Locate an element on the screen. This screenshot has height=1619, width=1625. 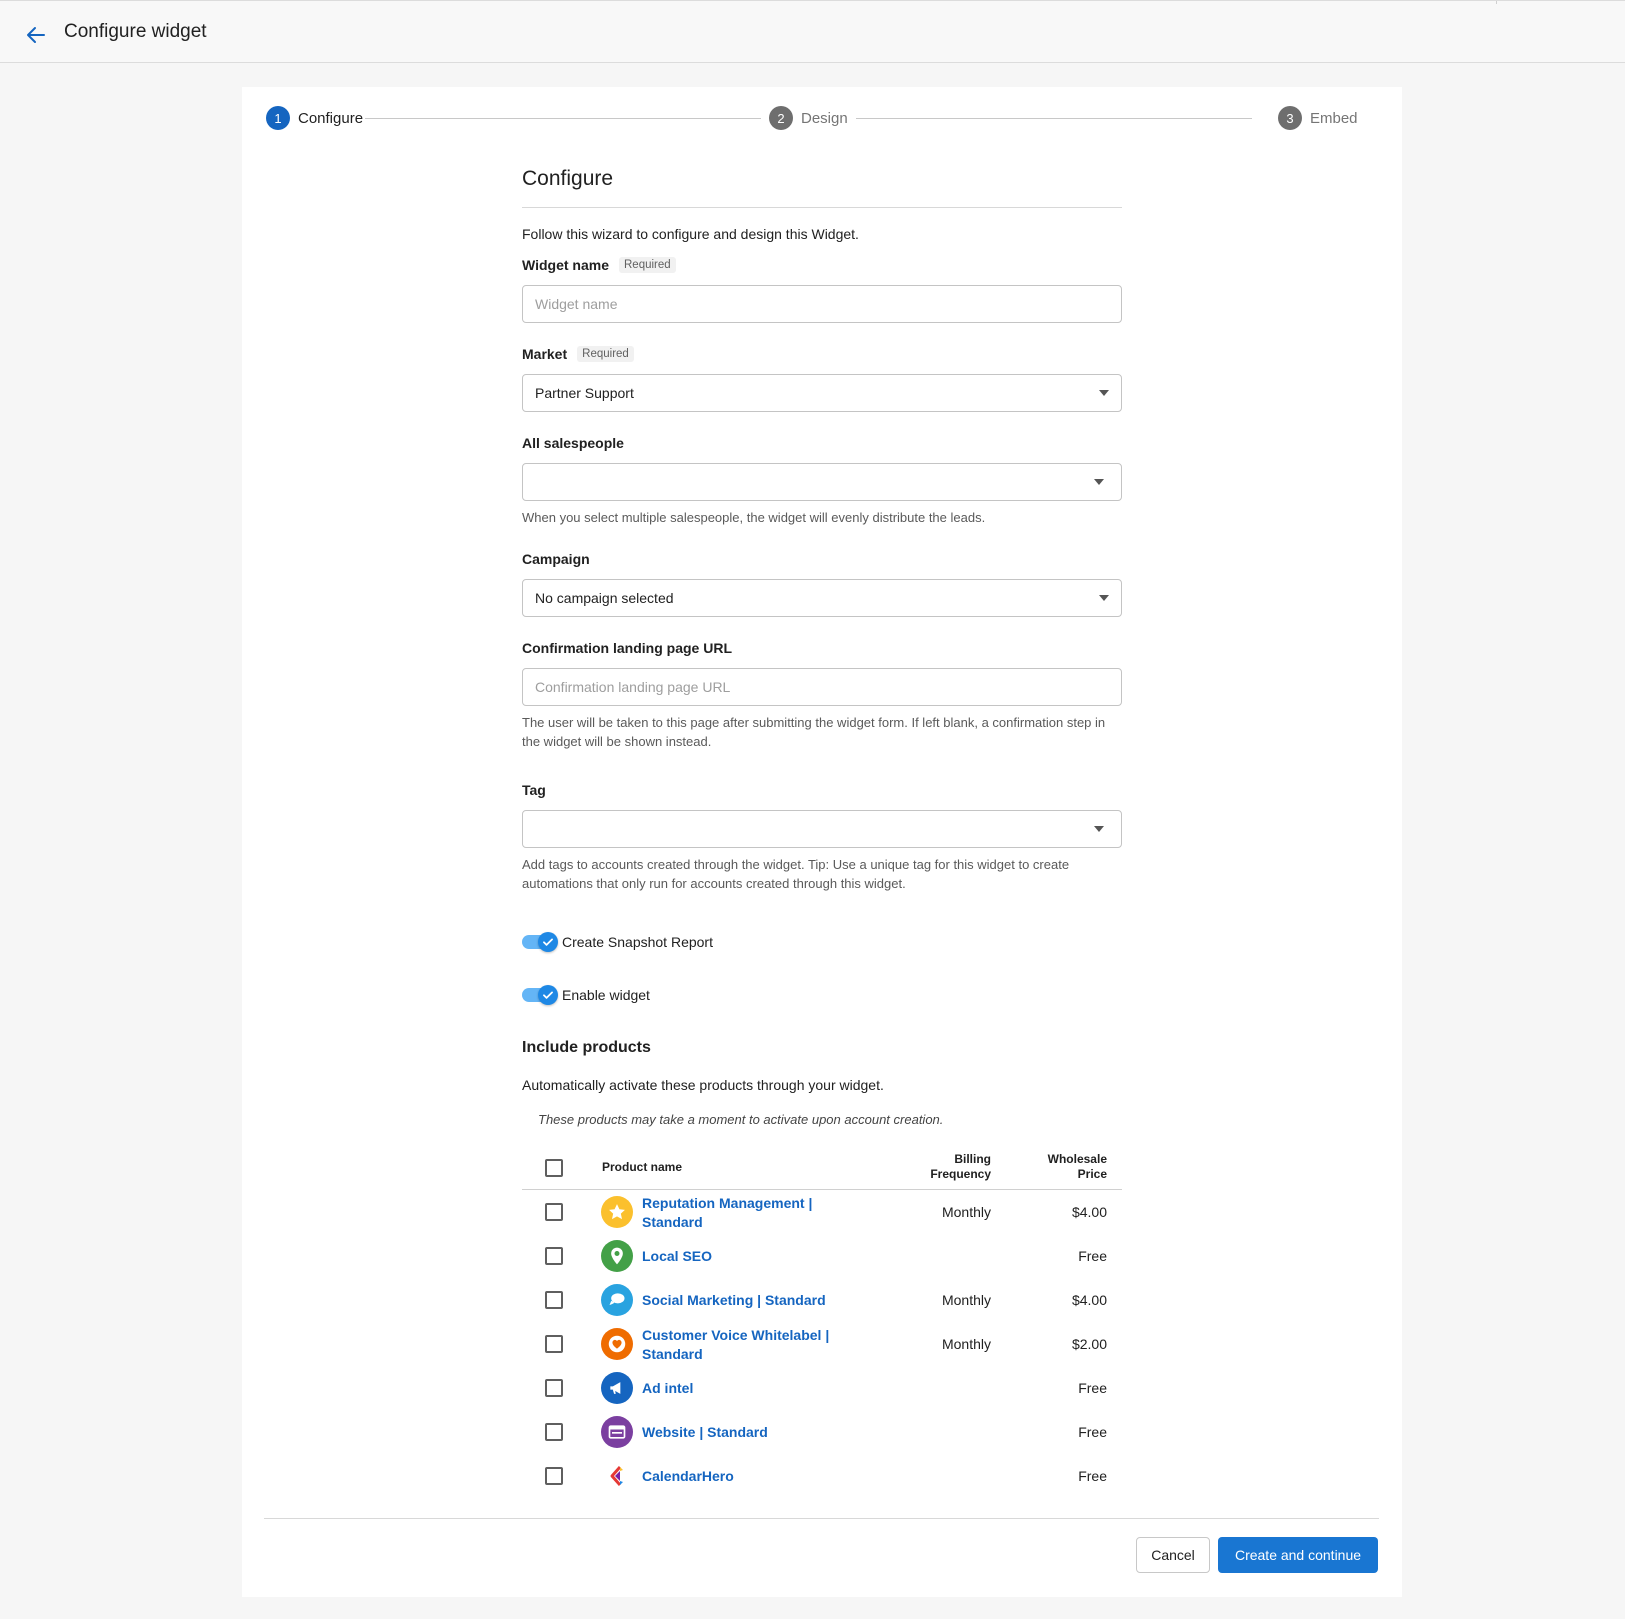
form-title: Configure is located at coordinates (568, 178).